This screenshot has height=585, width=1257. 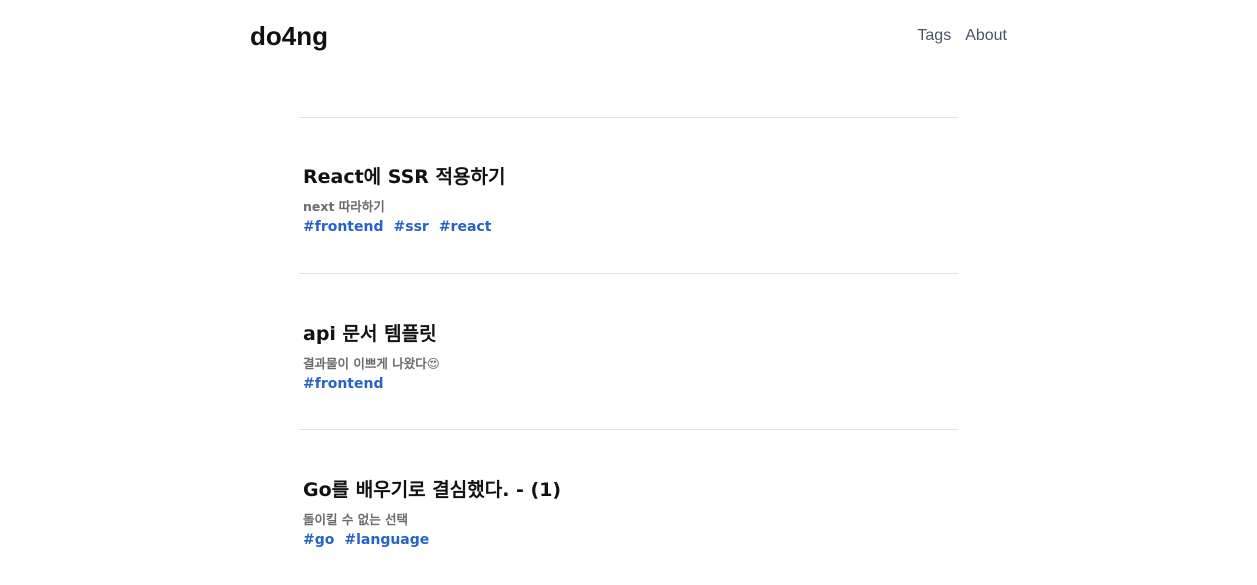 What do you see at coordinates (386, 540) in the screenshot?
I see `tag-link-language: #language` at bounding box center [386, 540].